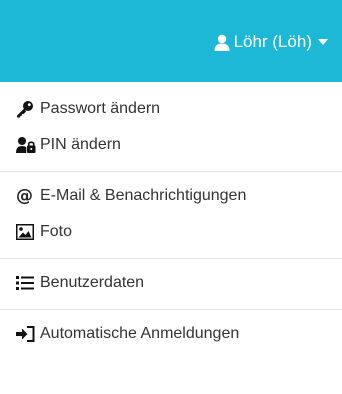 The image size is (342, 394). I want to click on photo-label: Foto, so click(56, 231).